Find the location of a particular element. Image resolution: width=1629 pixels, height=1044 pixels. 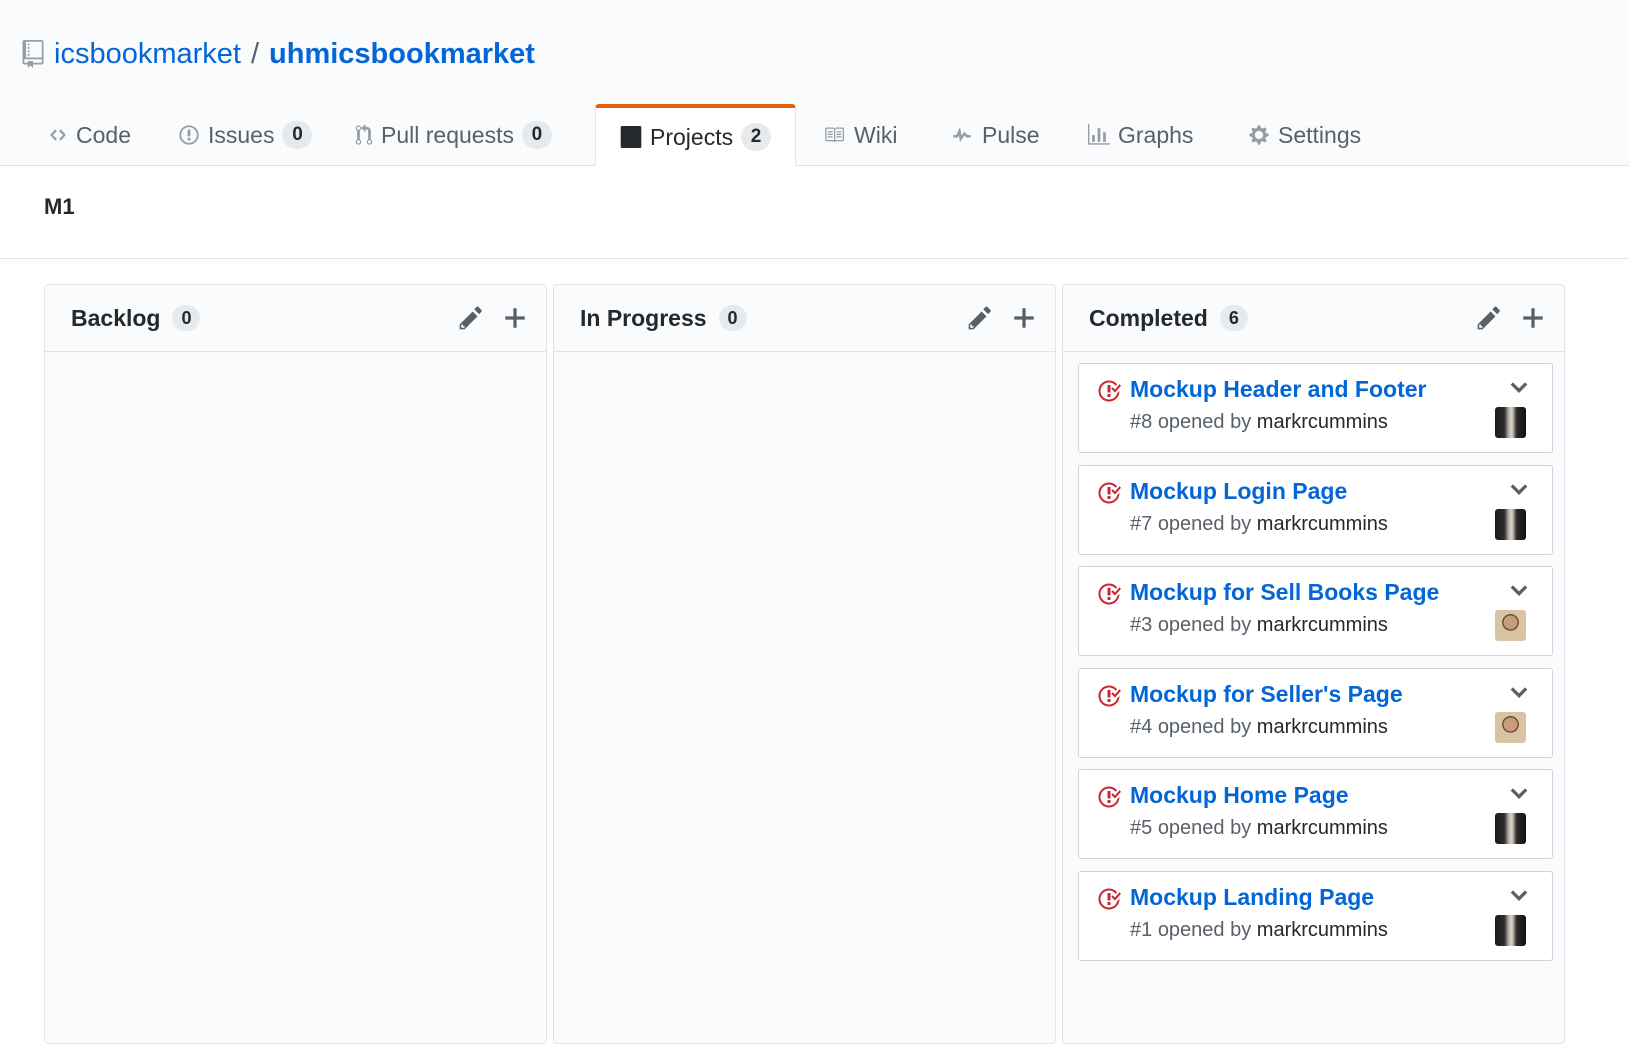

repo-icon is located at coordinates (33, 54).